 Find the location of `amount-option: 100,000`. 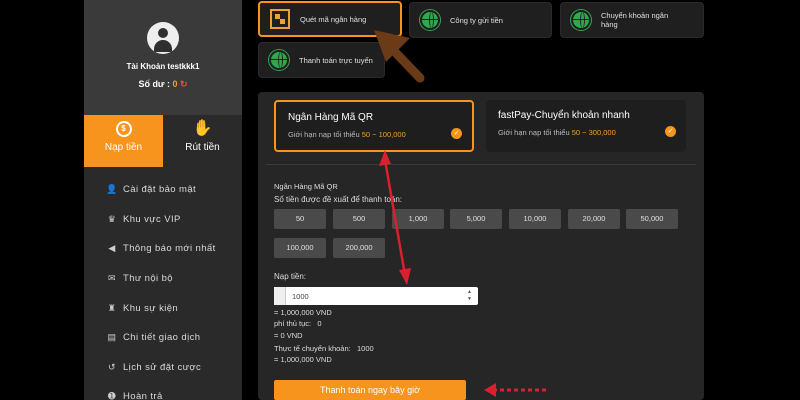

amount-option: 100,000 is located at coordinates (300, 248).